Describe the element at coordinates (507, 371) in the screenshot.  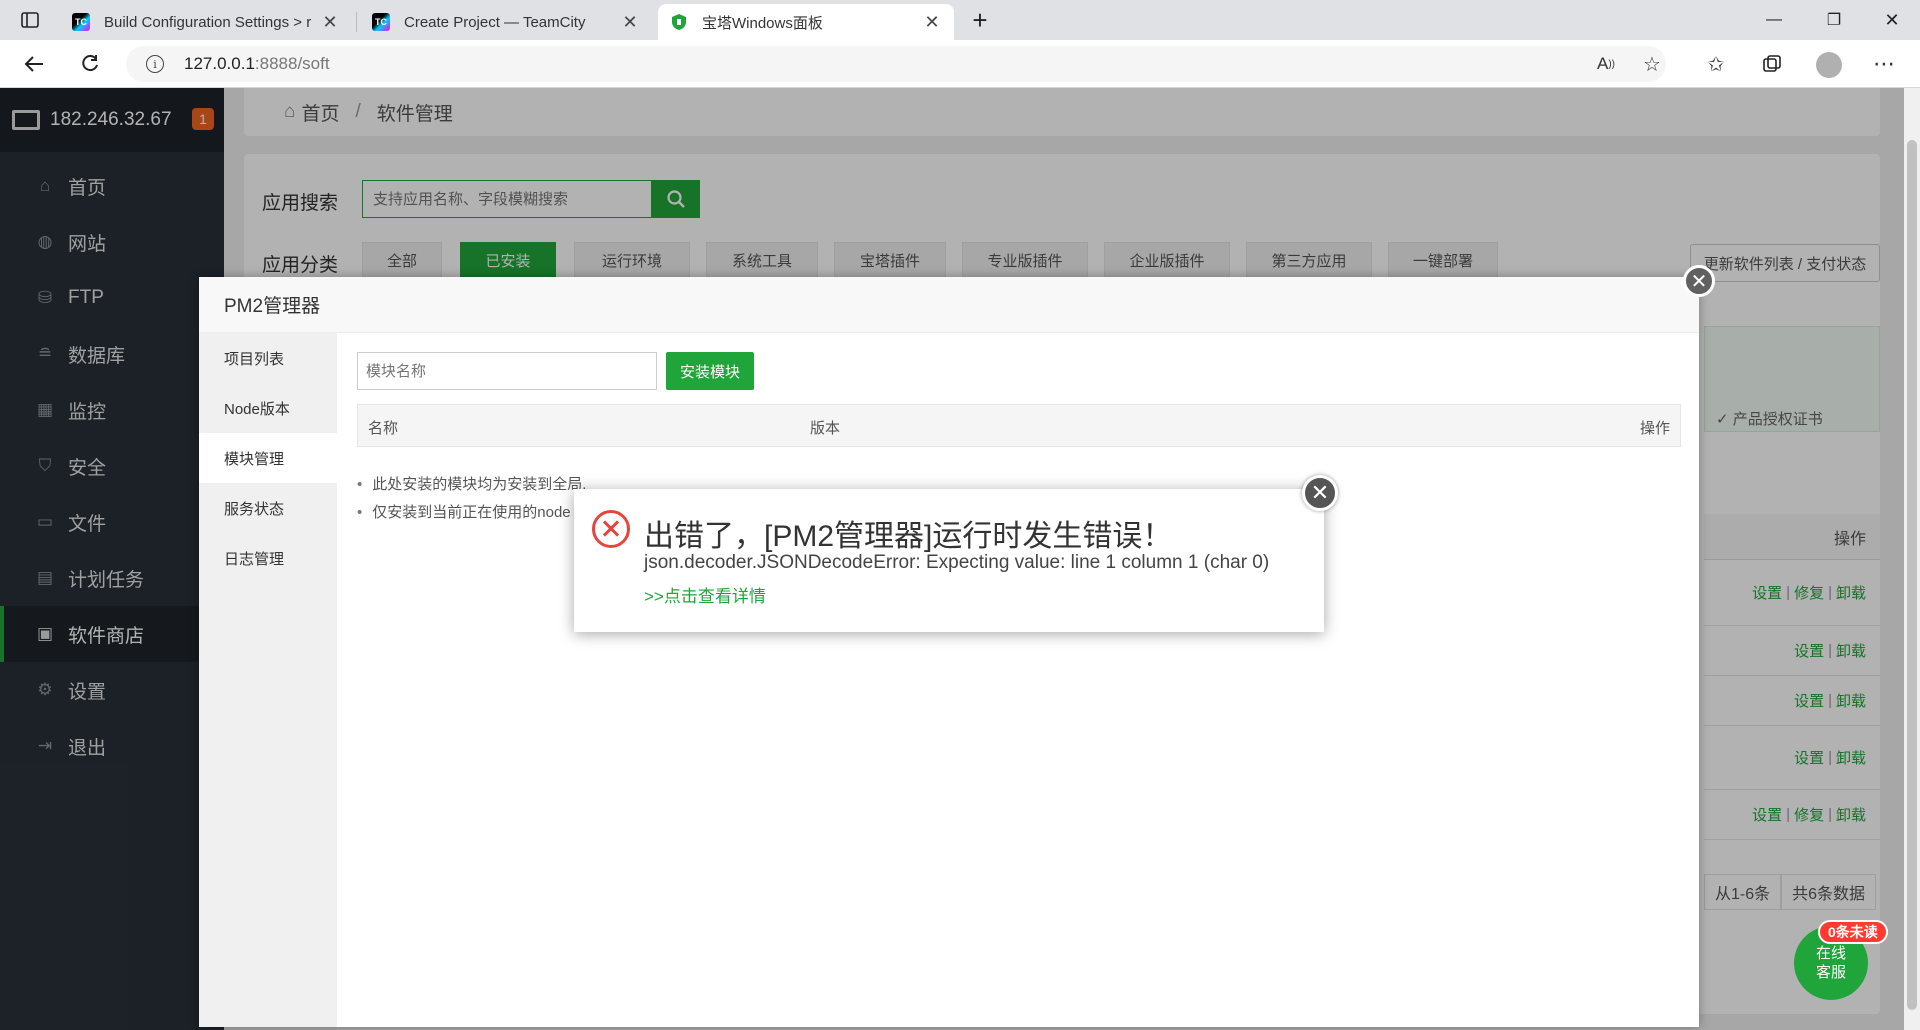
I see `module-name-input` at that location.